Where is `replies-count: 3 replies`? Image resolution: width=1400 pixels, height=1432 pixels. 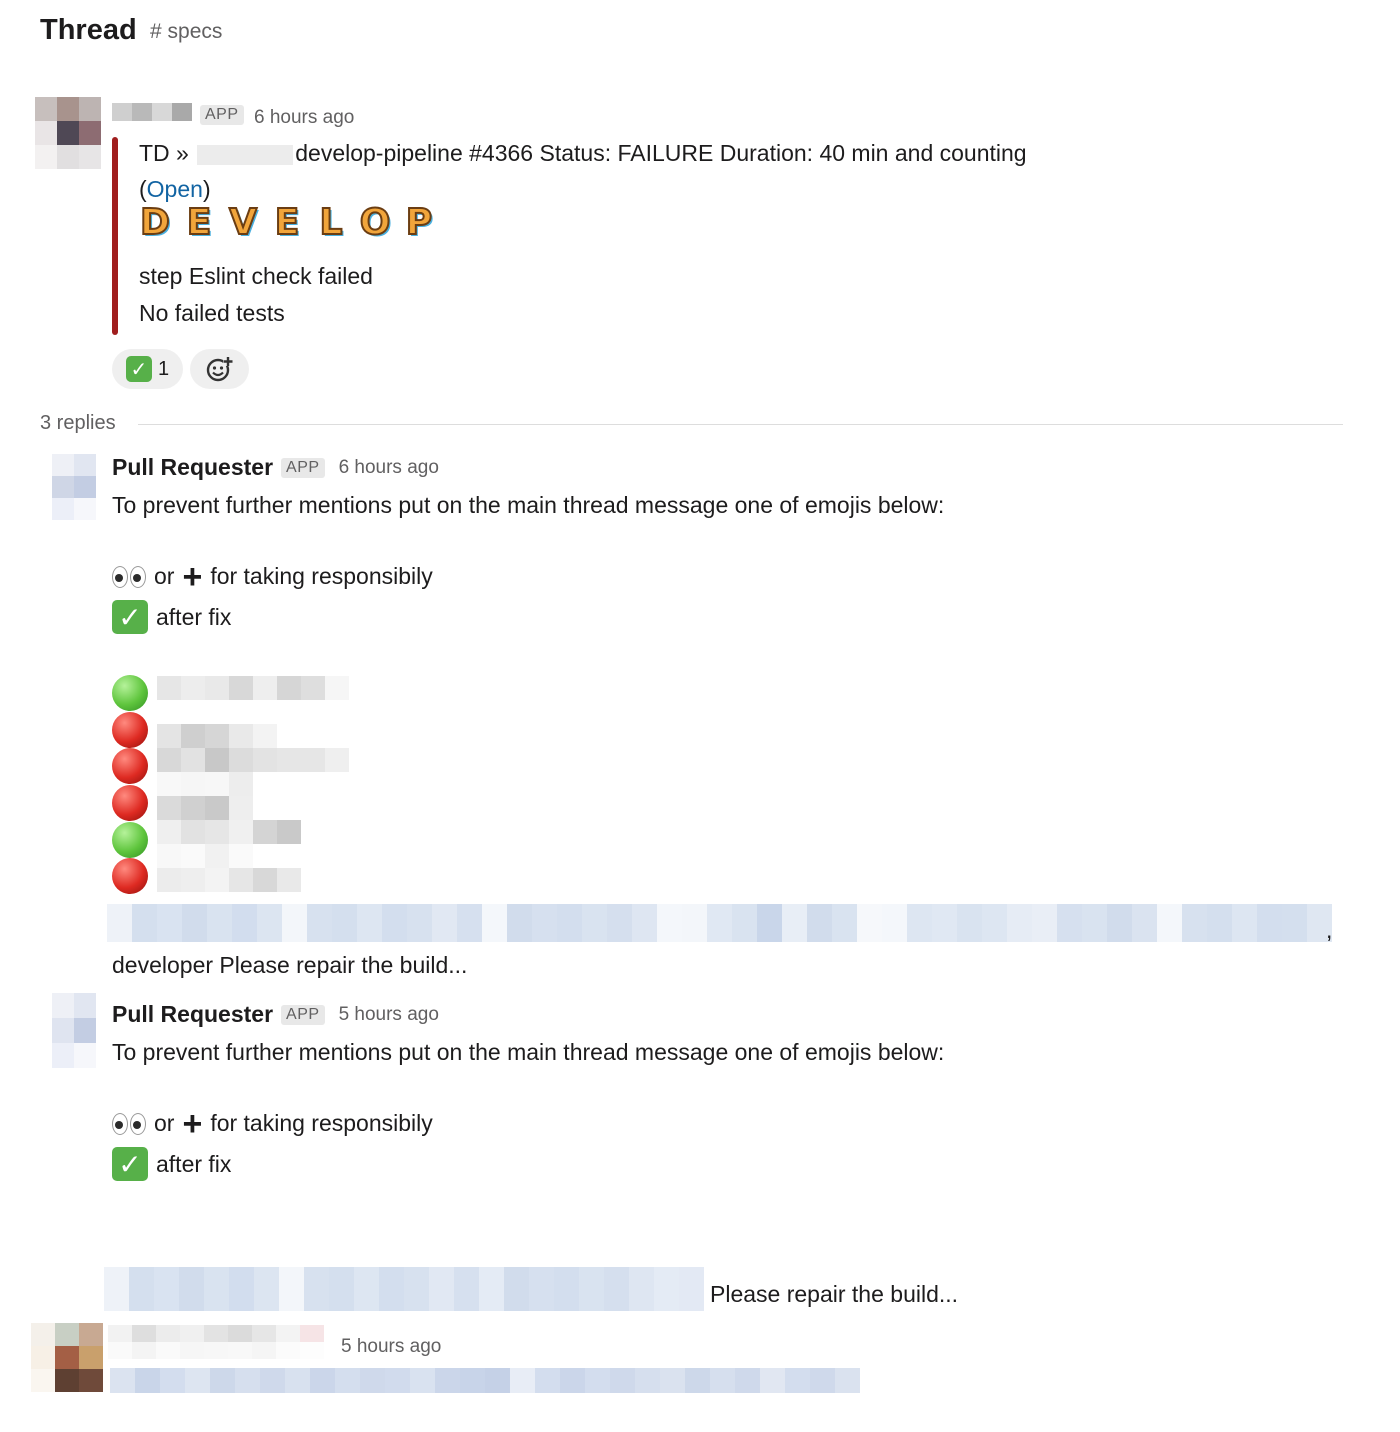 replies-count: 3 replies is located at coordinates (78, 423).